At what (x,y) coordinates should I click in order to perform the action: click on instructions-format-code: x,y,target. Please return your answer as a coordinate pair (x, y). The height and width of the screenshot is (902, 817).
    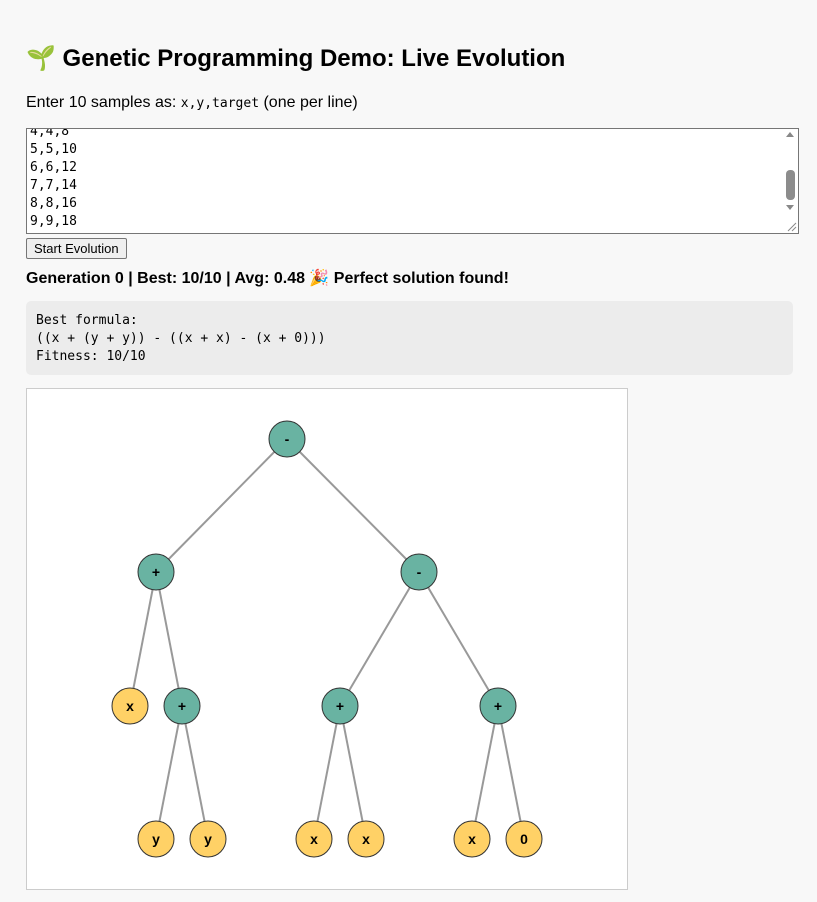
    Looking at the image, I should click on (220, 103).